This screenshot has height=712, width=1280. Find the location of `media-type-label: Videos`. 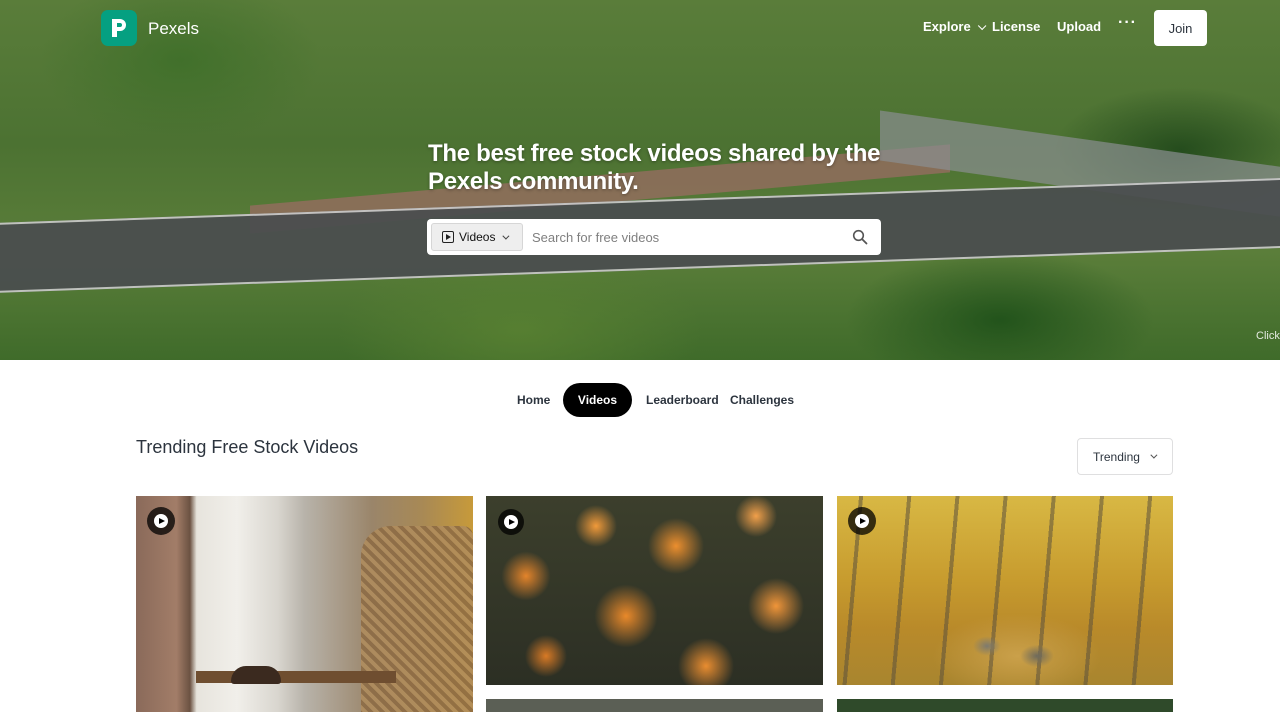

media-type-label: Videos is located at coordinates (477, 237).